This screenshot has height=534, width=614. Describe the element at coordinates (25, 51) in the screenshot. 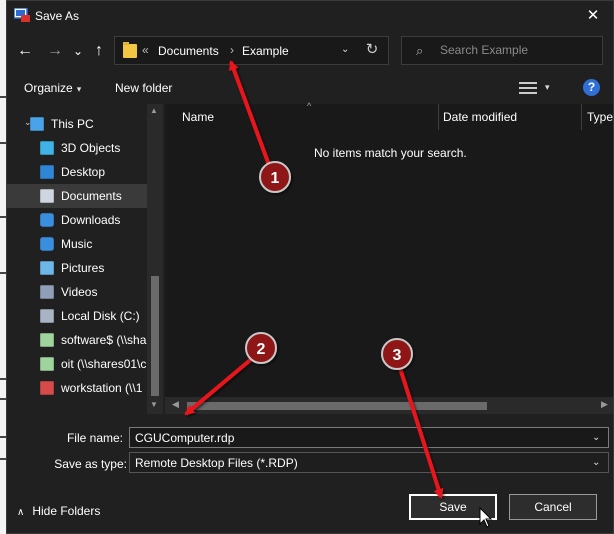

I see `back-arrow-icon: ←` at that location.